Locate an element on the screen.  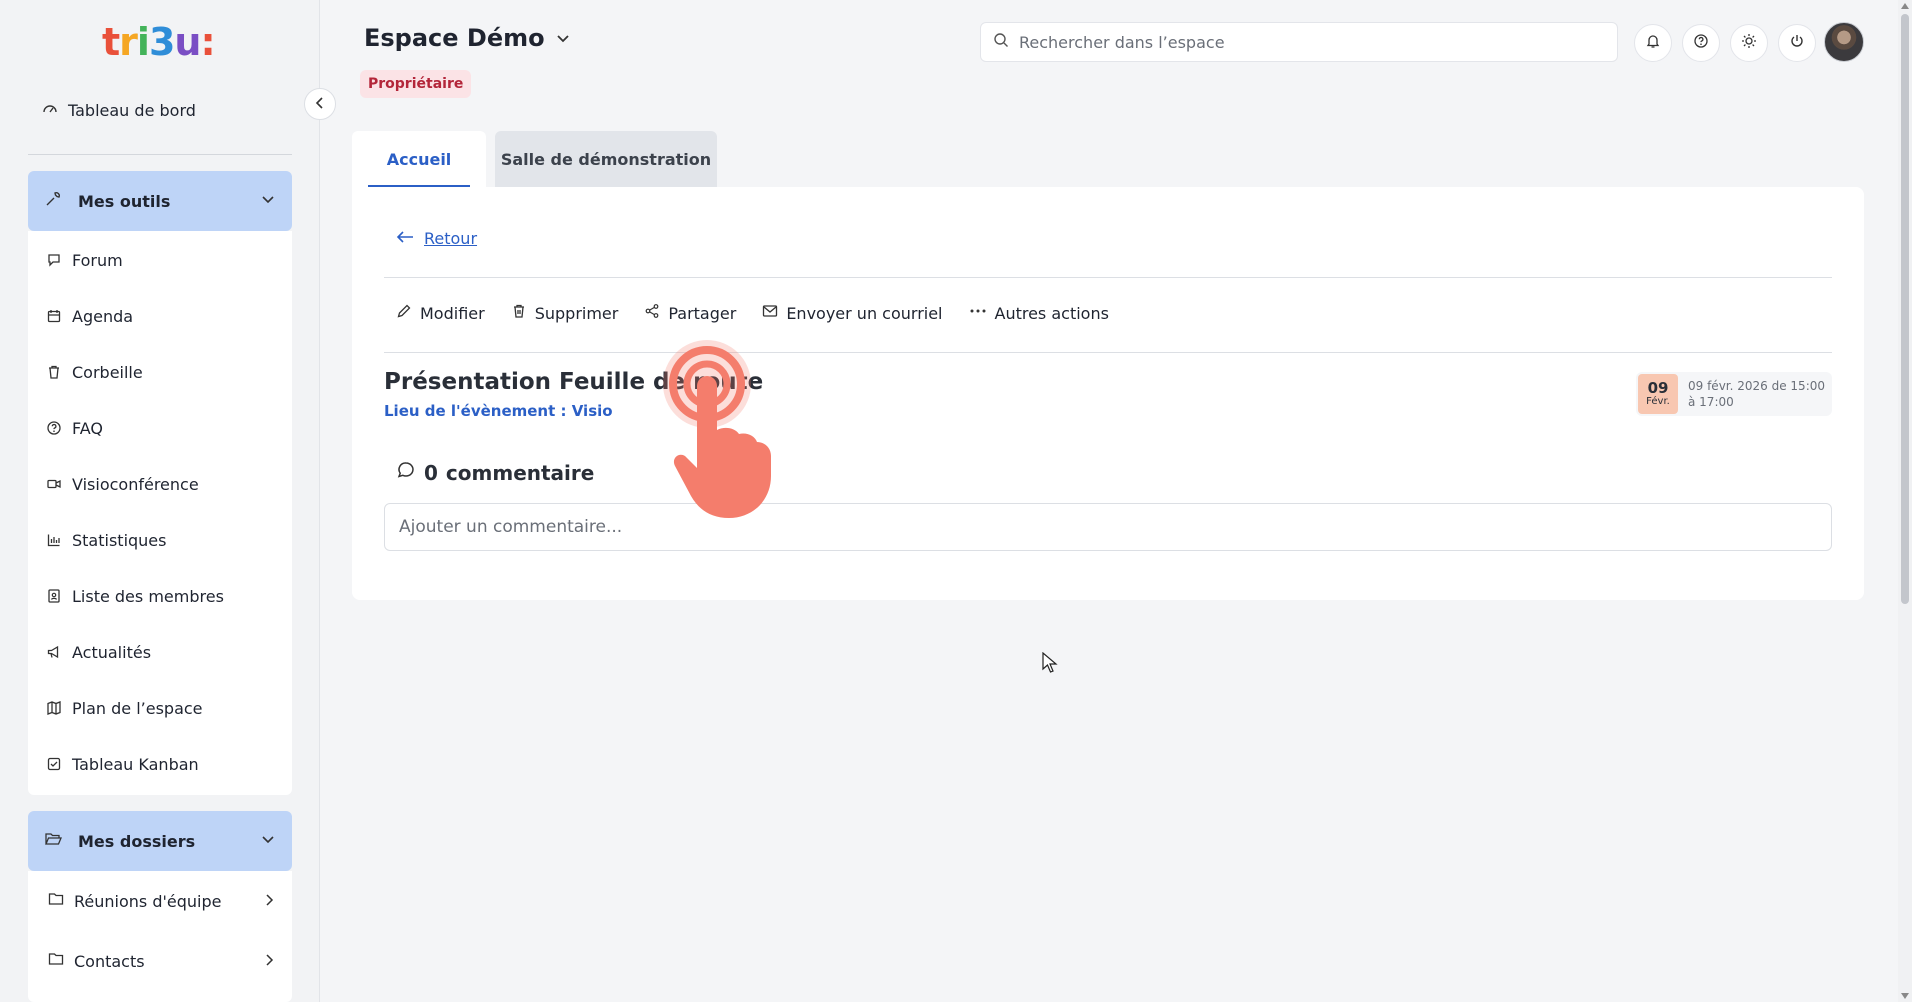
scroll-up-icon is located at coordinates (1905, 6).